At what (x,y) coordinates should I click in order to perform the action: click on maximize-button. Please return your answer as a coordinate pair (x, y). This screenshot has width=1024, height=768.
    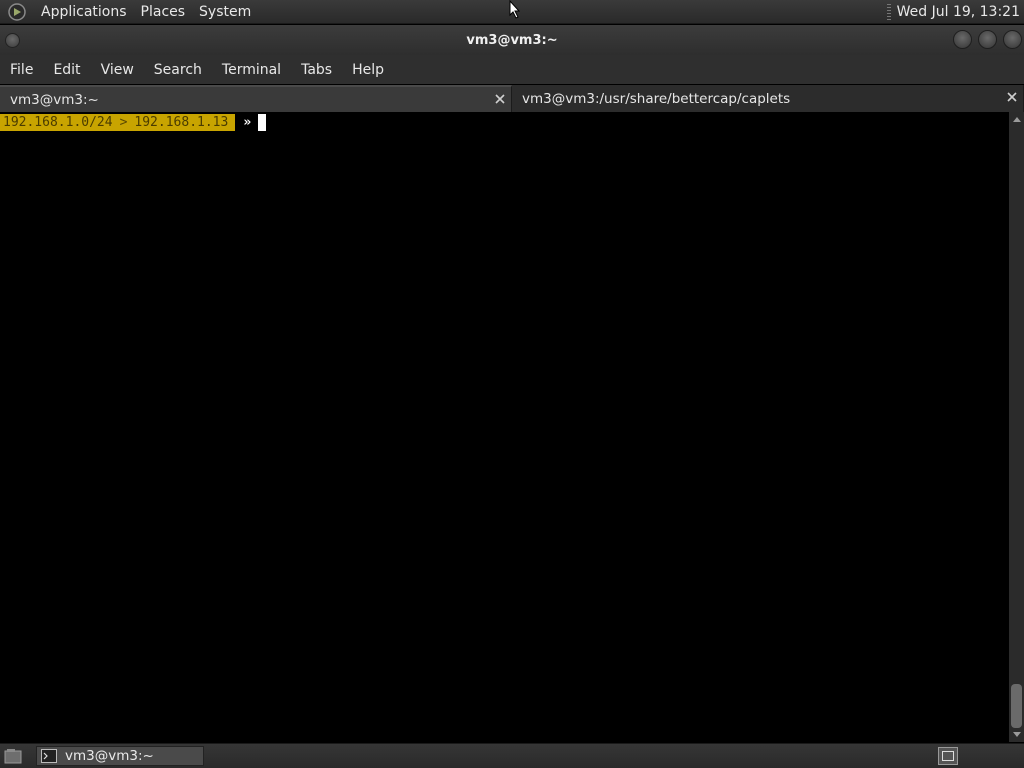
    Looking at the image, I should click on (987, 39).